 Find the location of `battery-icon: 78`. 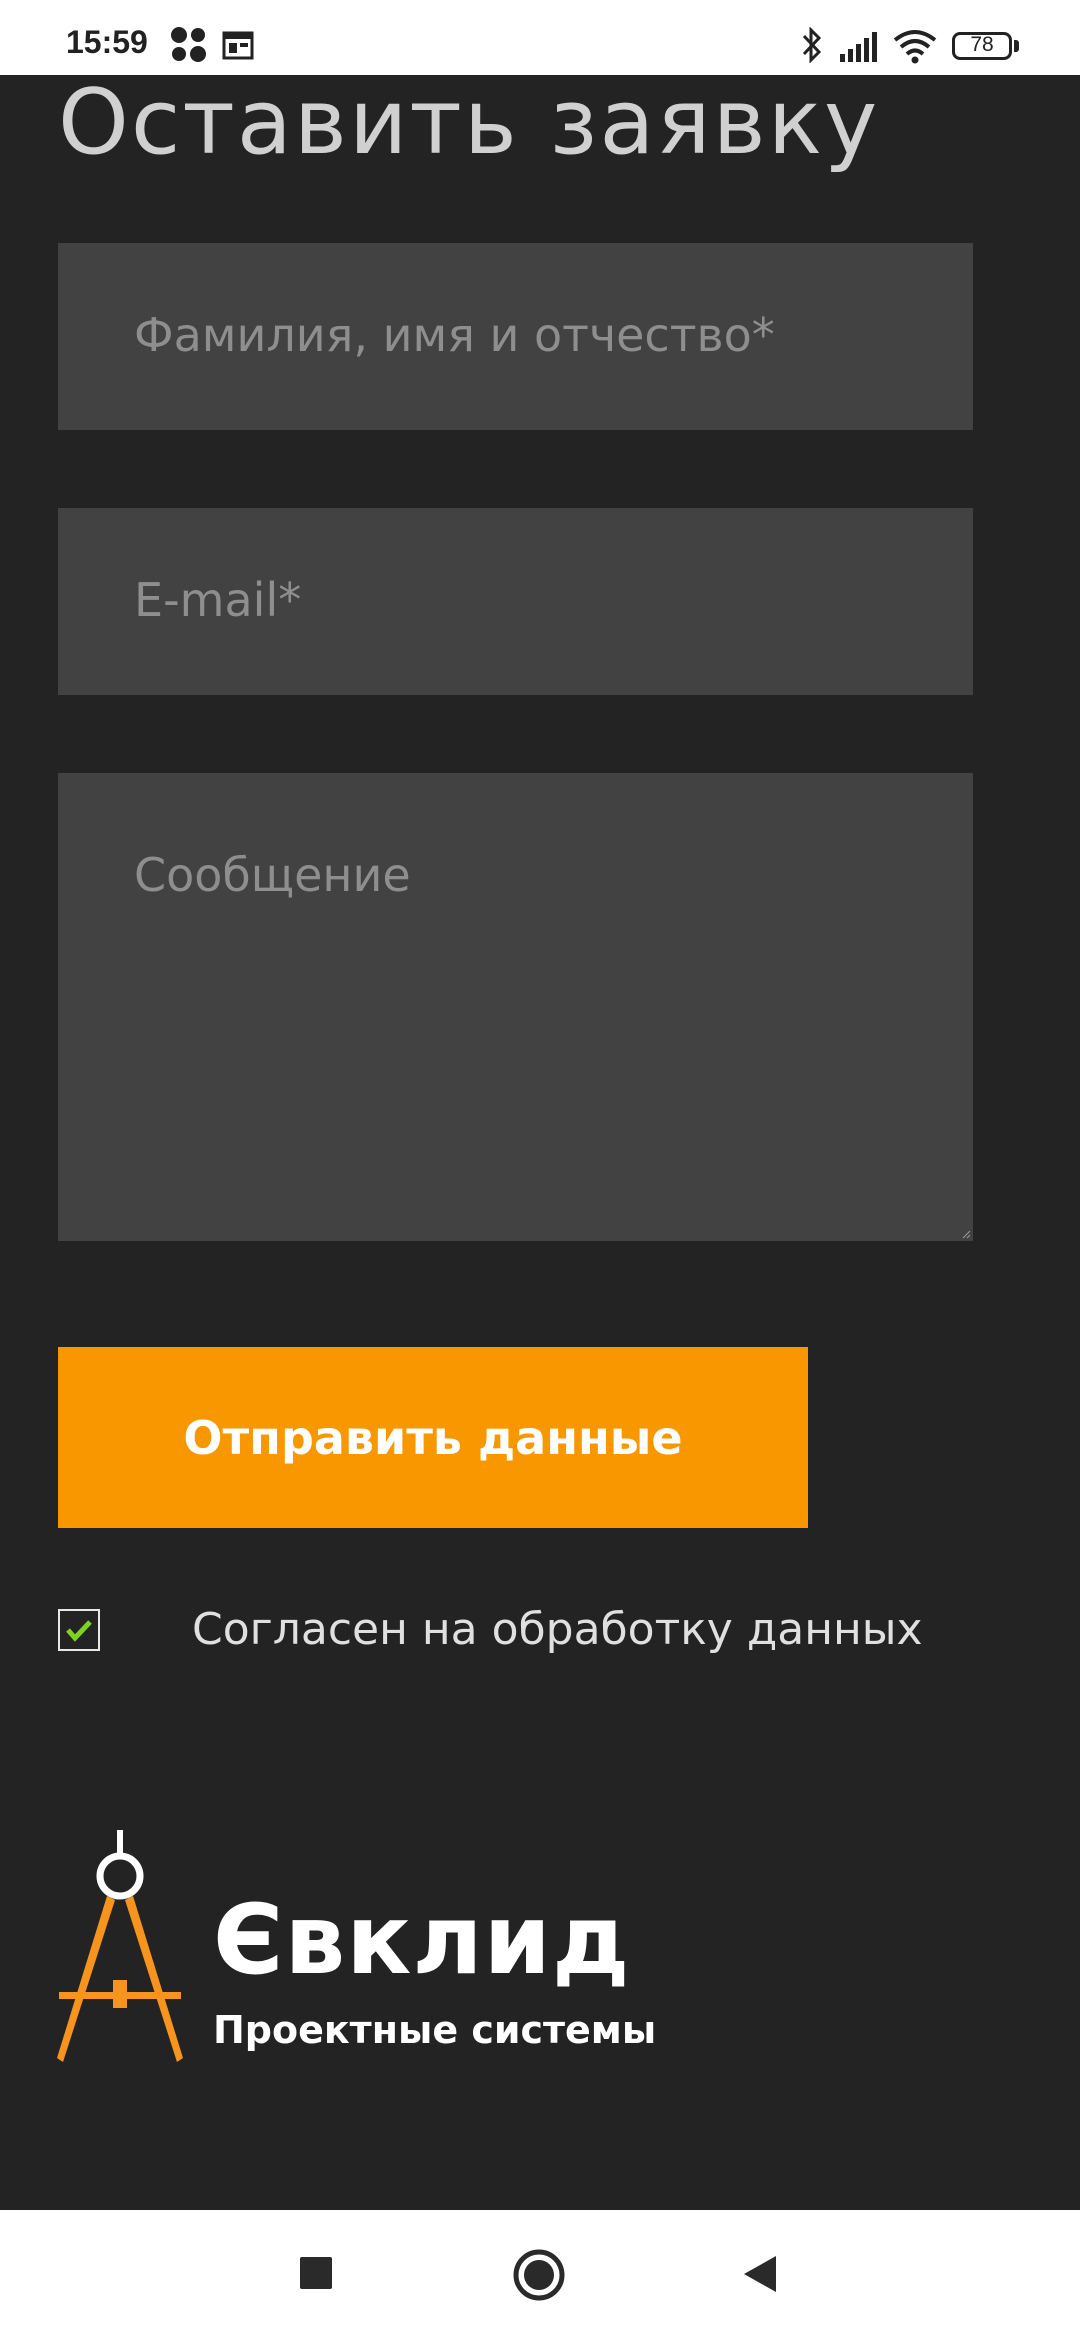

battery-icon: 78 is located at coordinates (982, 46).